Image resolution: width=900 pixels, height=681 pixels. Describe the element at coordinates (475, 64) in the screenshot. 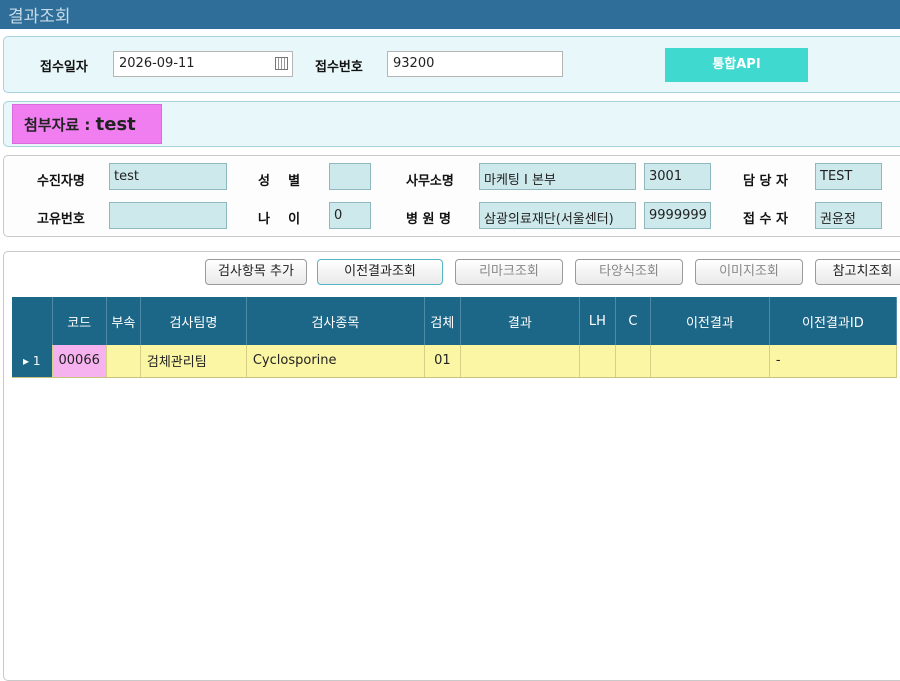

I see `receipt-no-field: 93200` at that location.